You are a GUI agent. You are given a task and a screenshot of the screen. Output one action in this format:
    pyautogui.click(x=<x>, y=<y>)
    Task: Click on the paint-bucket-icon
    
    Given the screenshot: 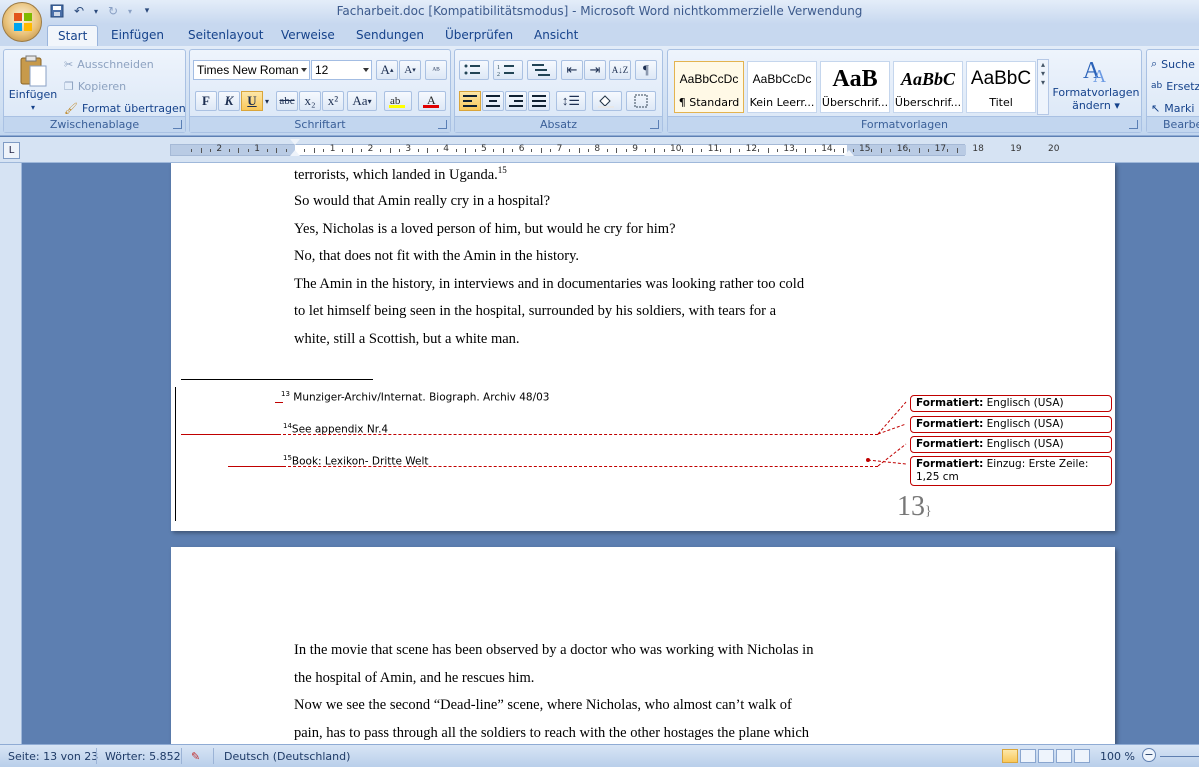 What is the action you would take?
    pyautogui.click(x=606, y=101)
    